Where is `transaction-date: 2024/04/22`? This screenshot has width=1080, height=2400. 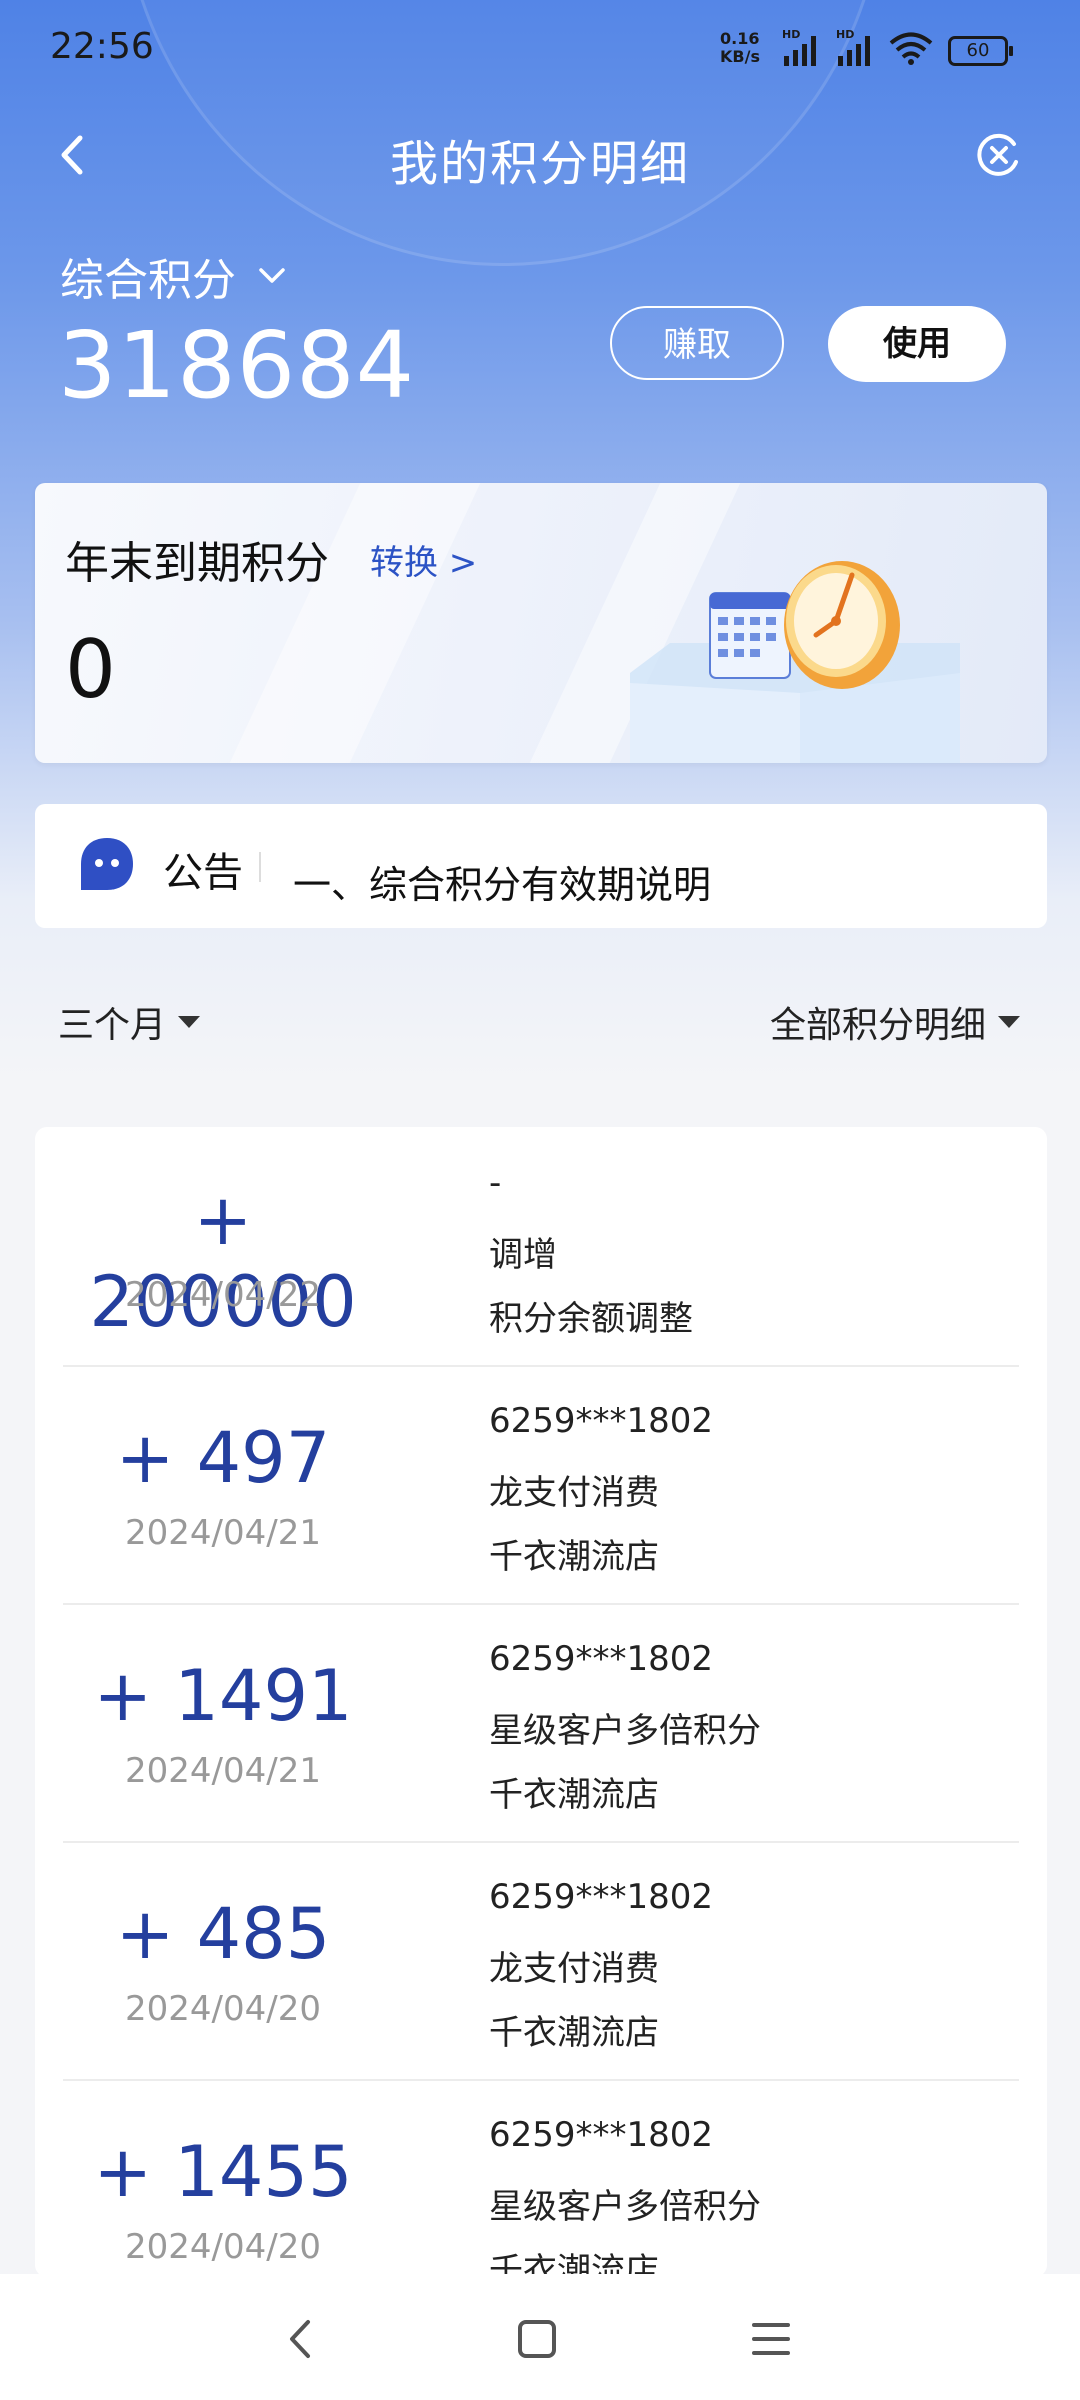
transaction-date: 2024/04/22 is located at coordinates (223, 1295).